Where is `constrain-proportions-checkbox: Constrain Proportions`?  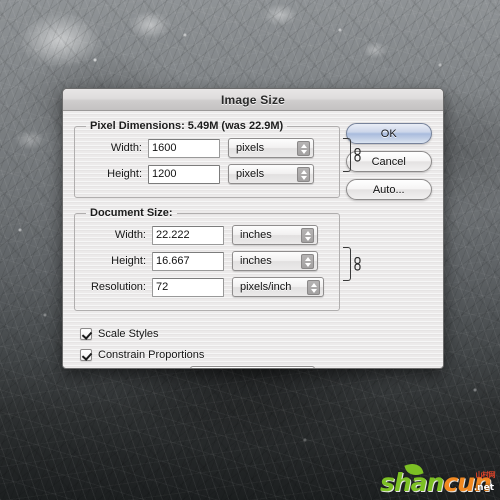 constrain-proportions-checkbox: Constrain Proportions is located at coordinates (210, 354).